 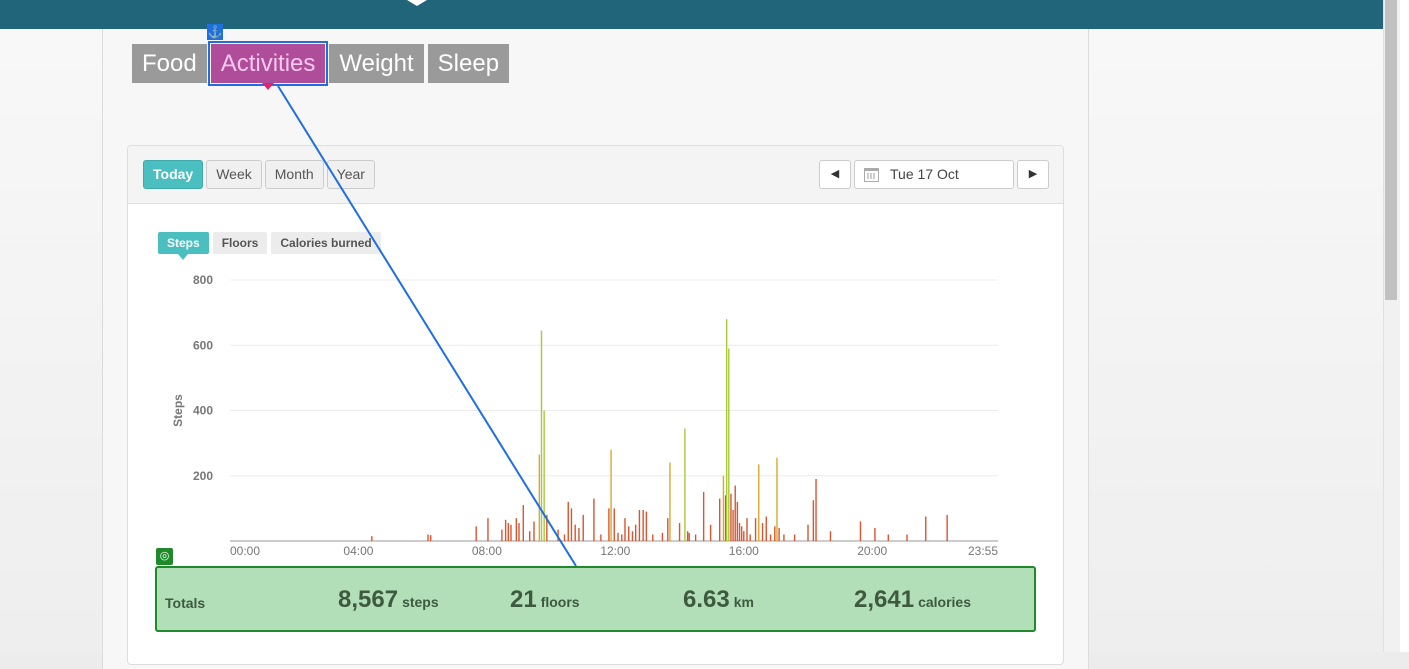 What do you see at coordinates (326, 243) in the screenshot?
I see `metric-tab-calories: Calories burned` at bounding box center [326, 243].